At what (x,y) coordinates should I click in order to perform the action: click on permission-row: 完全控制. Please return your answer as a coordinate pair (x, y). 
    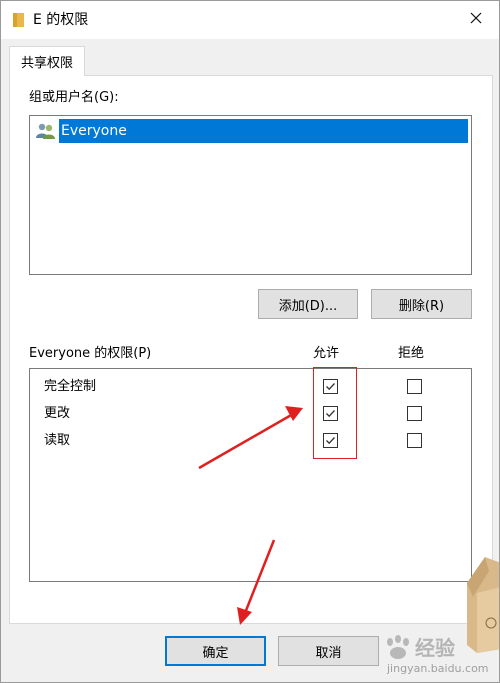
    Looking at the image, I should click on (250, 387).